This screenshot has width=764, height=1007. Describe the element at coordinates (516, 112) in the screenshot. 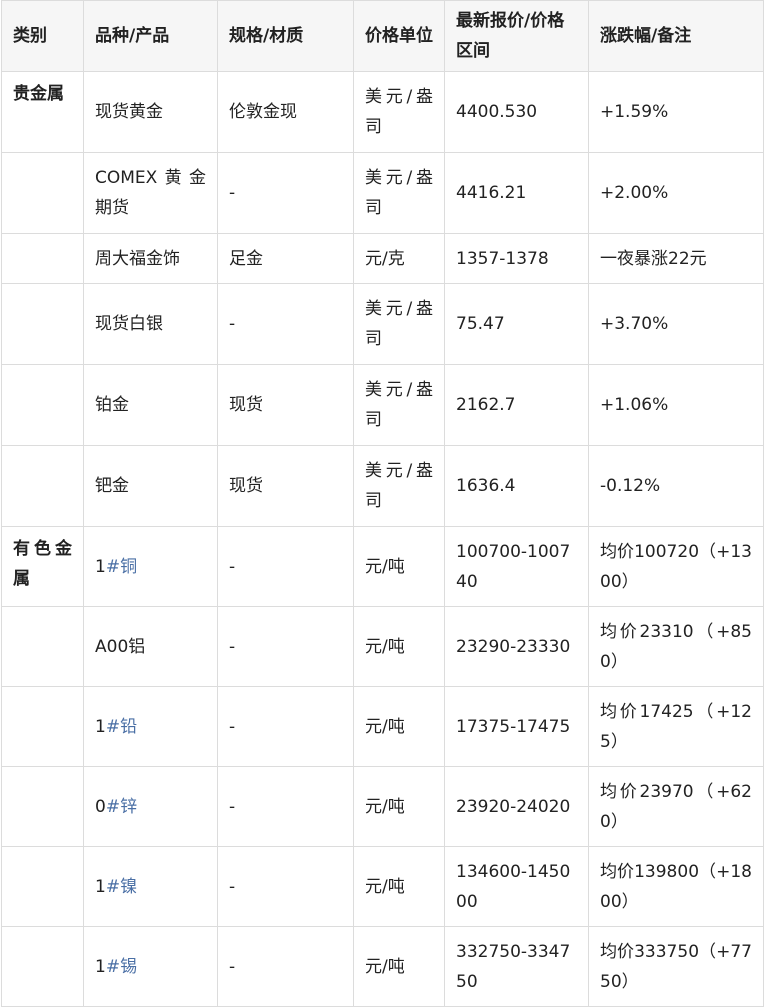

I see `price-cell: 4400.530` at that location.